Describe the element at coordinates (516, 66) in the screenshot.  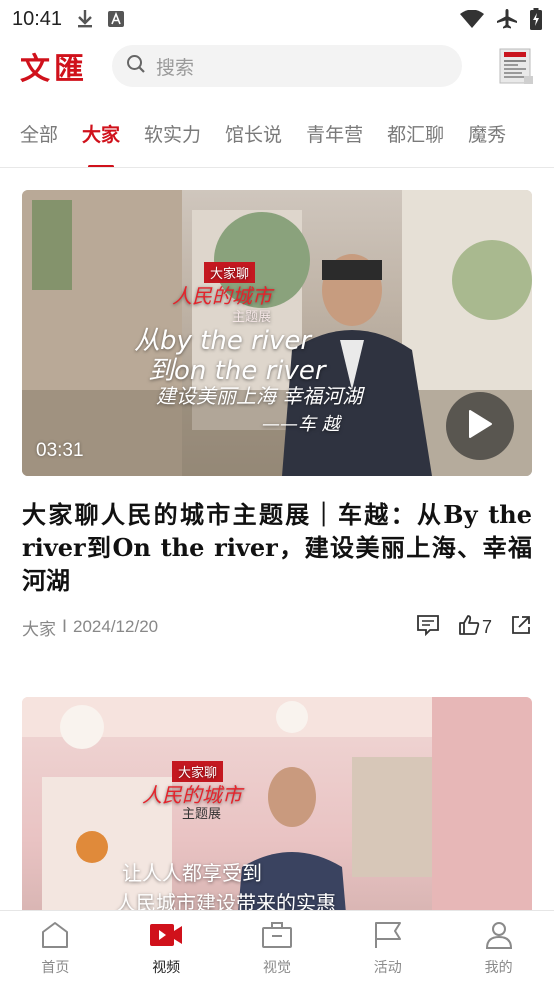
I see `newspaper-button` at that location.